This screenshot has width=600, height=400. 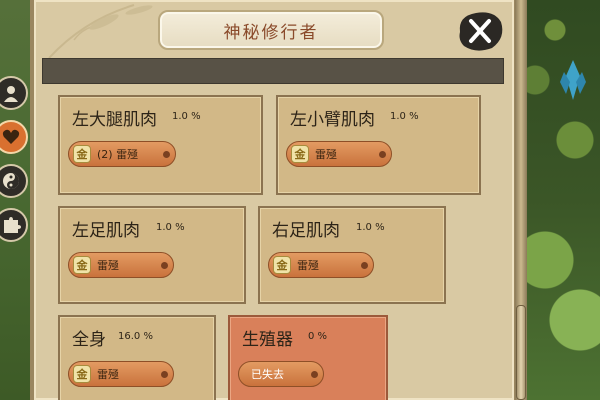 I want to click on body-part-percent: 0 %, so click(x=318, y=336).